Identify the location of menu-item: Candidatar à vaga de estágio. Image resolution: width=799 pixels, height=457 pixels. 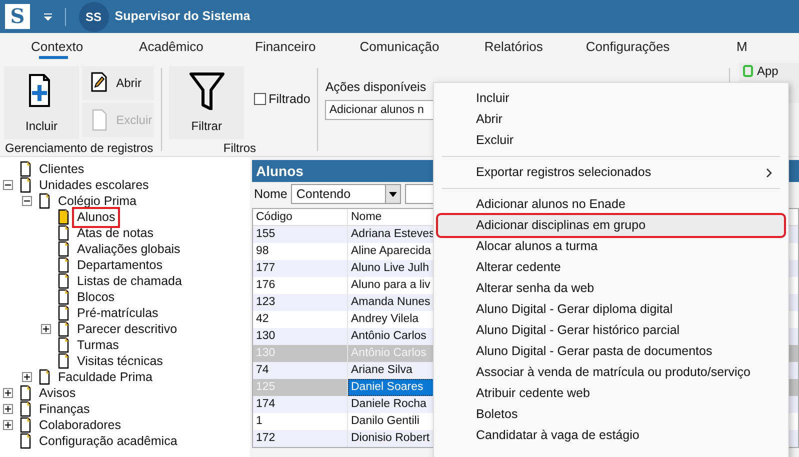
(611, 435).